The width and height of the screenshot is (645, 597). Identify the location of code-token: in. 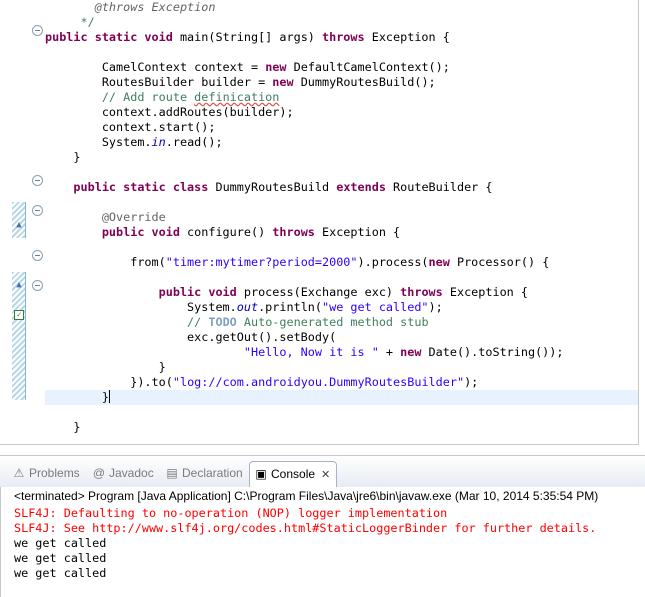
(158, 142).